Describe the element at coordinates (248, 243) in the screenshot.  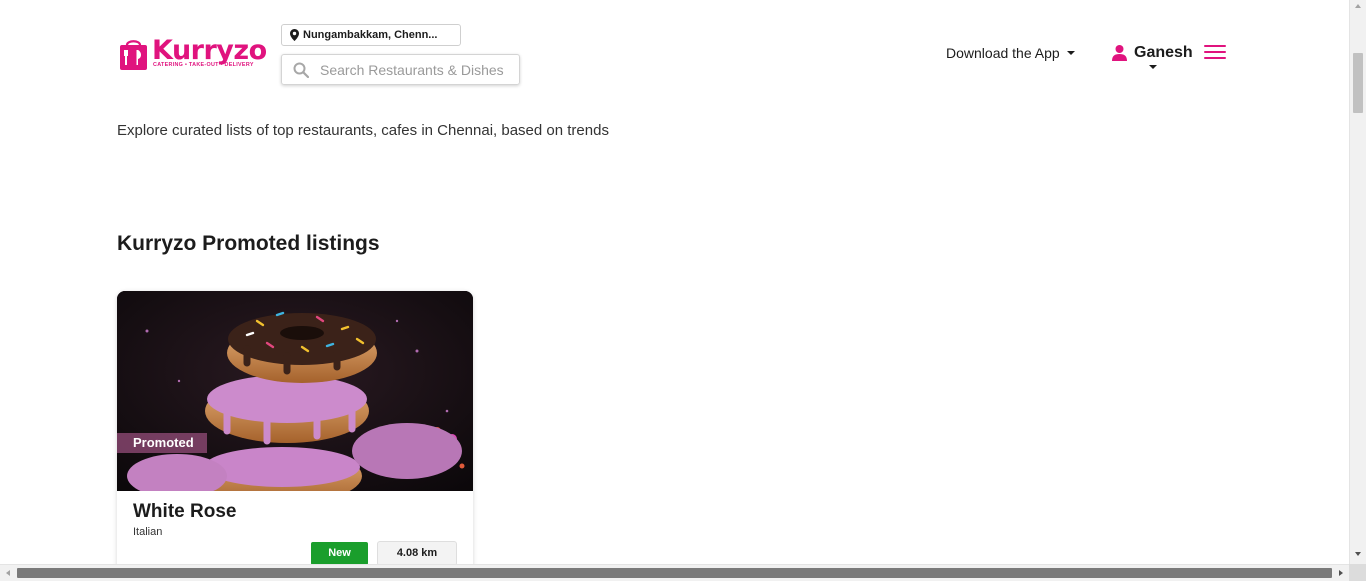
I see `section-title: Kurryzo Promoted listings` at that location.